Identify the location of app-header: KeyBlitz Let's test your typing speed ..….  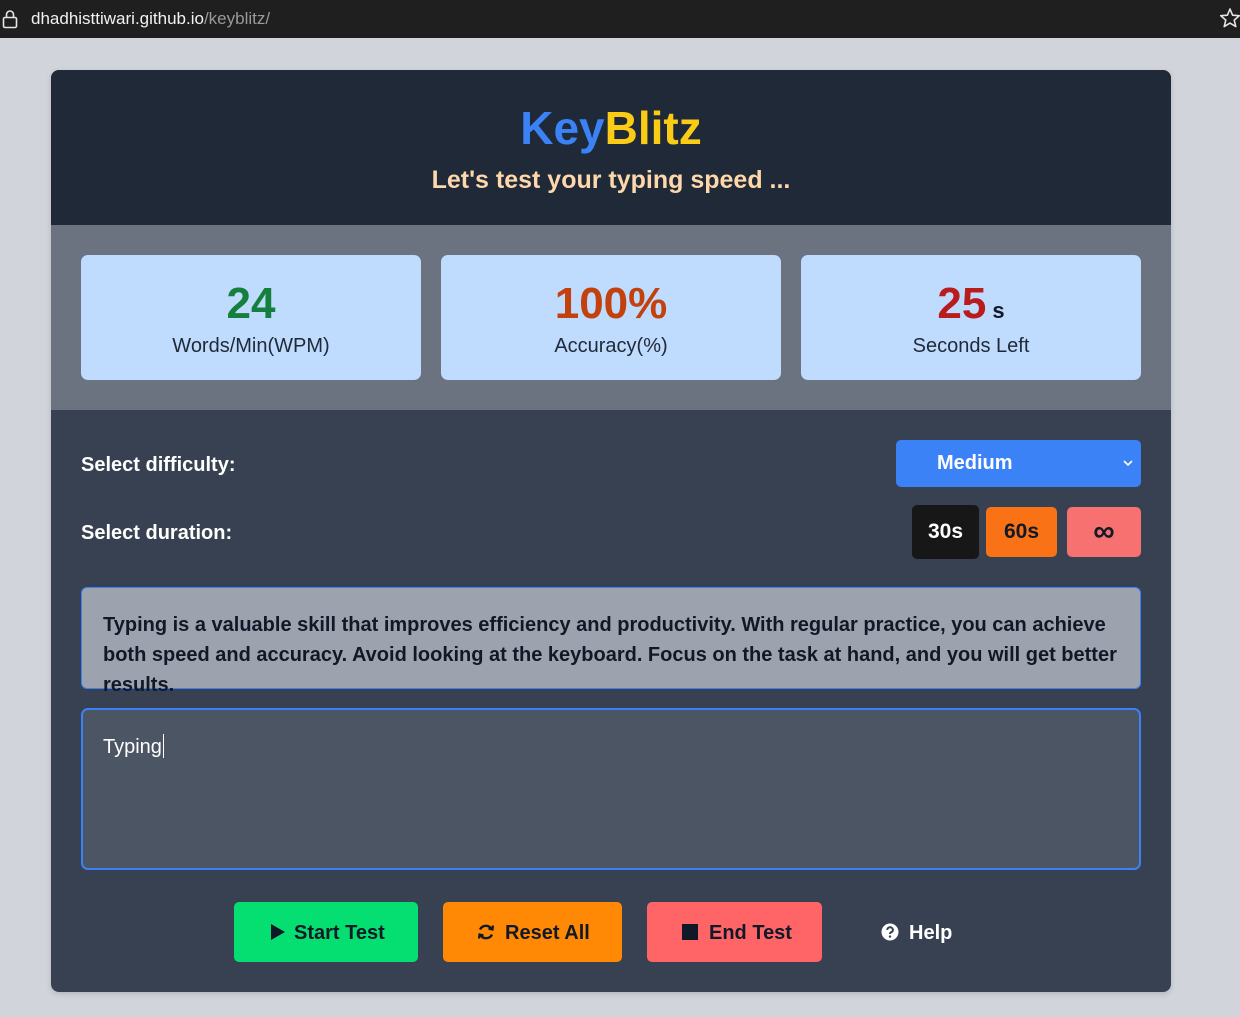
(611, 147).